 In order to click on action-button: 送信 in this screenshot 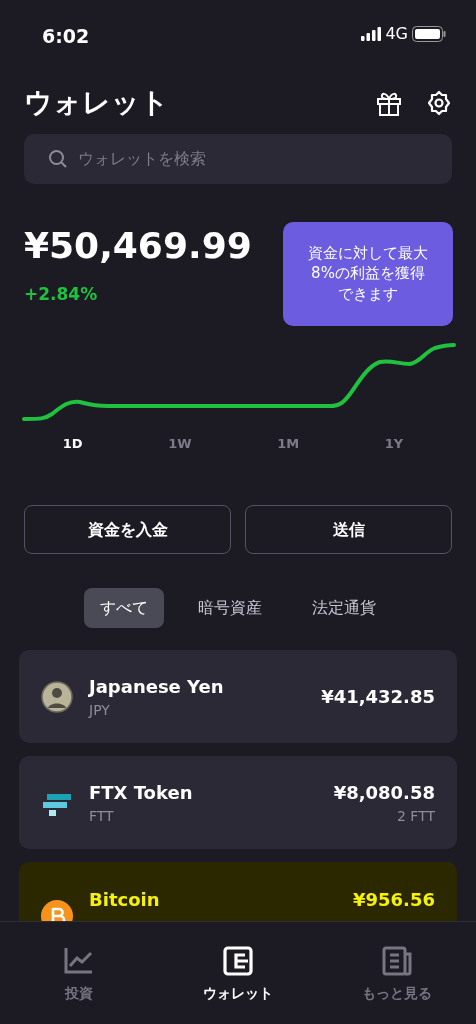, I will do `click(348, 530)`.